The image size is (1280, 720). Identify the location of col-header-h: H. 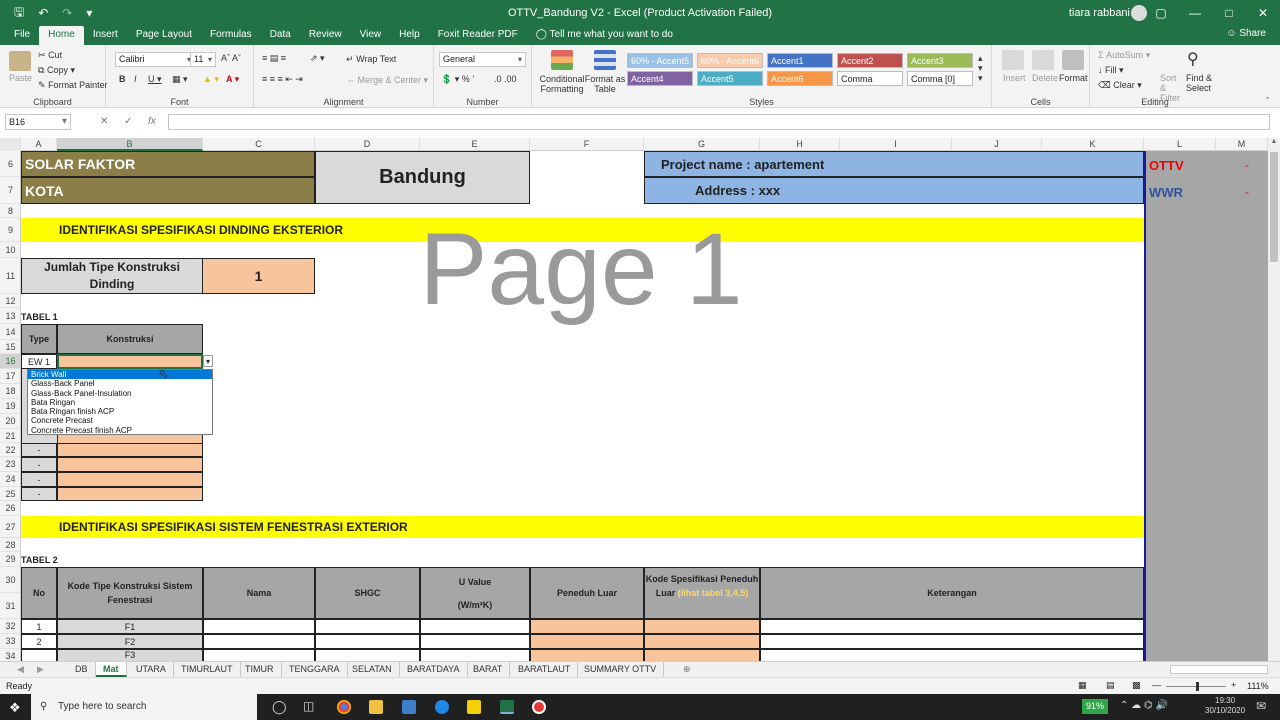
(800, 144).